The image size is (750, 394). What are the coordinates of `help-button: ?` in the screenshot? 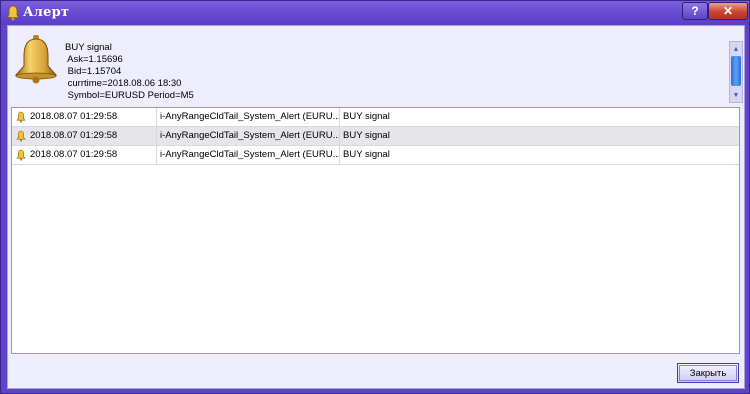 It's located at (695, 11).